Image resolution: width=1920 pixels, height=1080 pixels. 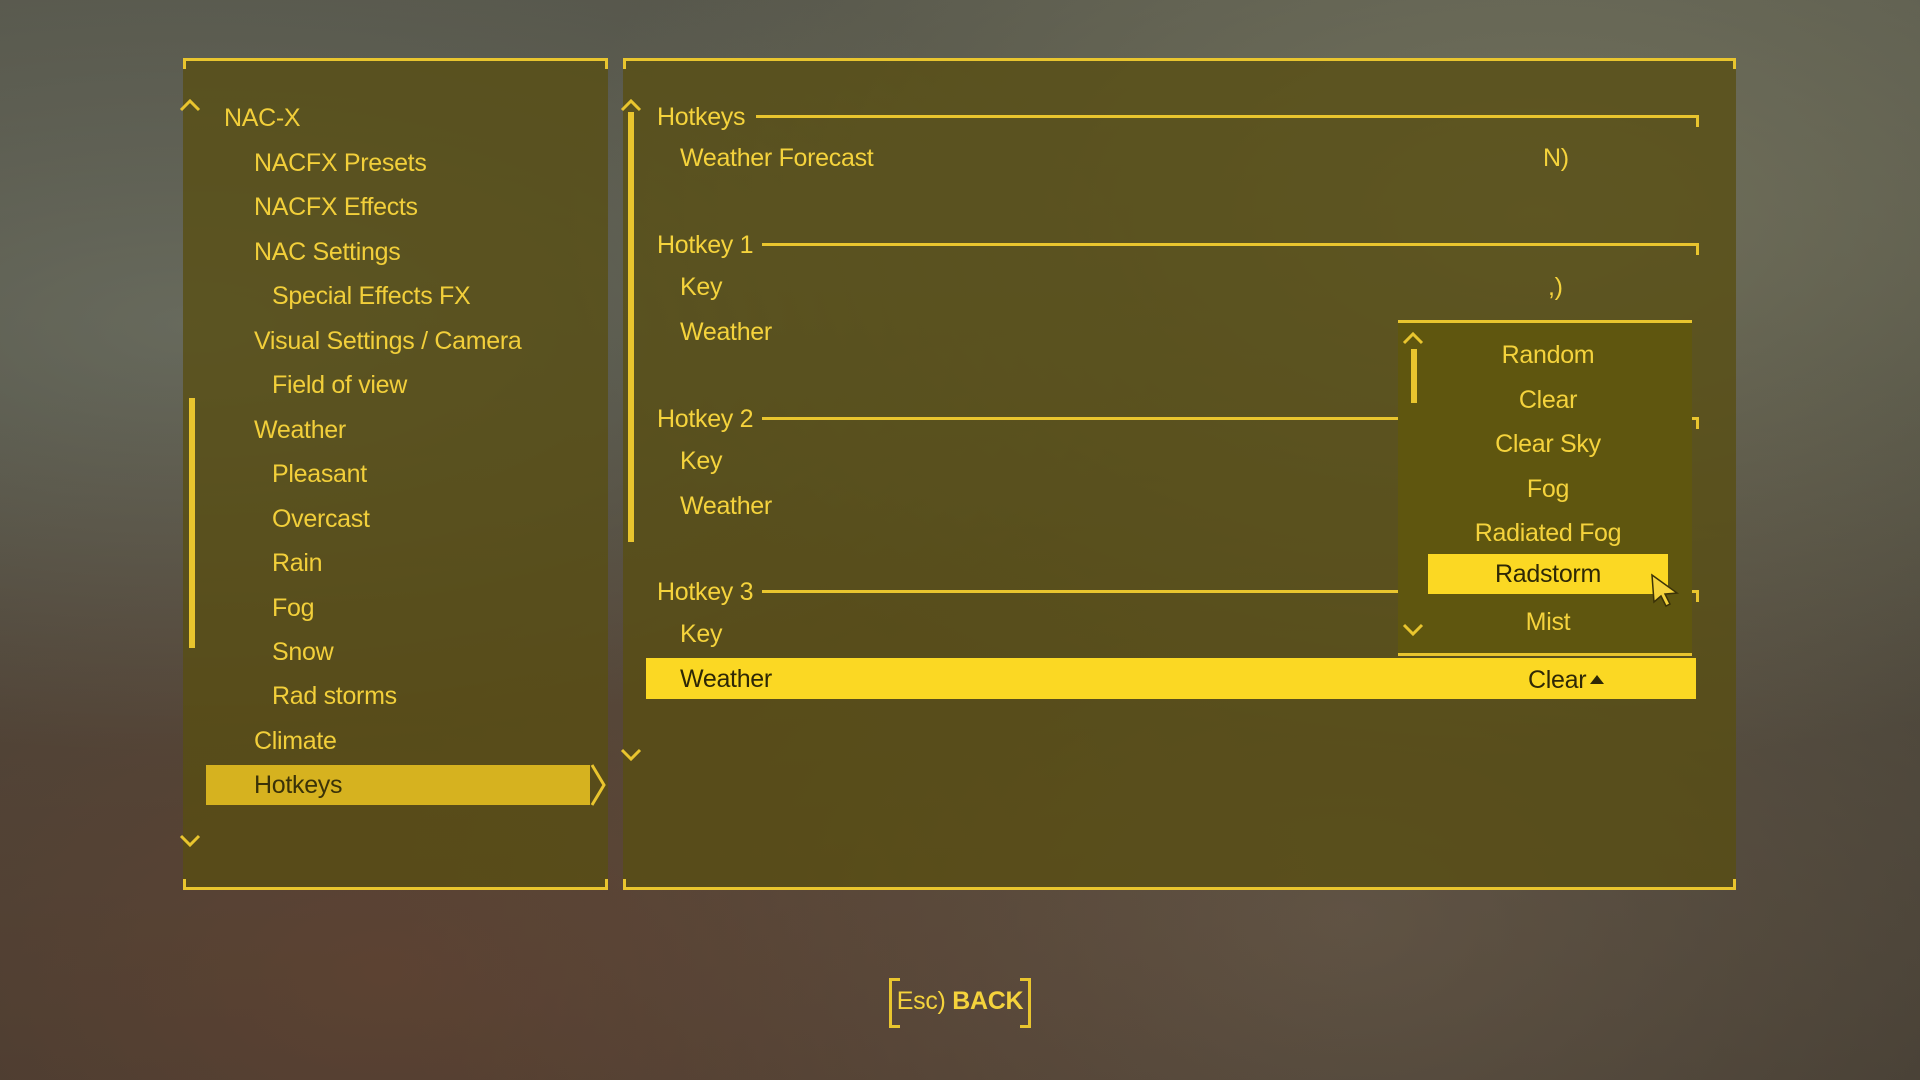 What do you see at coordinates (321, 519) in the screenshot?
I see `nav-item-overcast: Overcast` at bounding box center [321, 519].